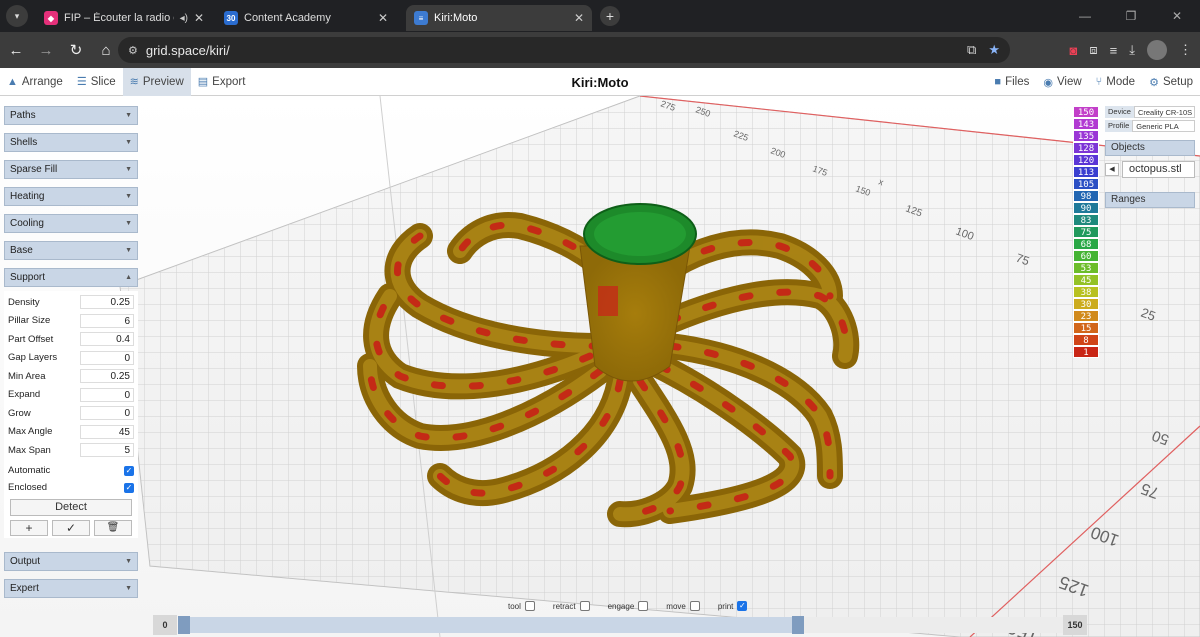  What do you see at coordinates (971, 50) in the screenshot?
I see `install-app-icon: ⧉` at bounding box center [971, 50].